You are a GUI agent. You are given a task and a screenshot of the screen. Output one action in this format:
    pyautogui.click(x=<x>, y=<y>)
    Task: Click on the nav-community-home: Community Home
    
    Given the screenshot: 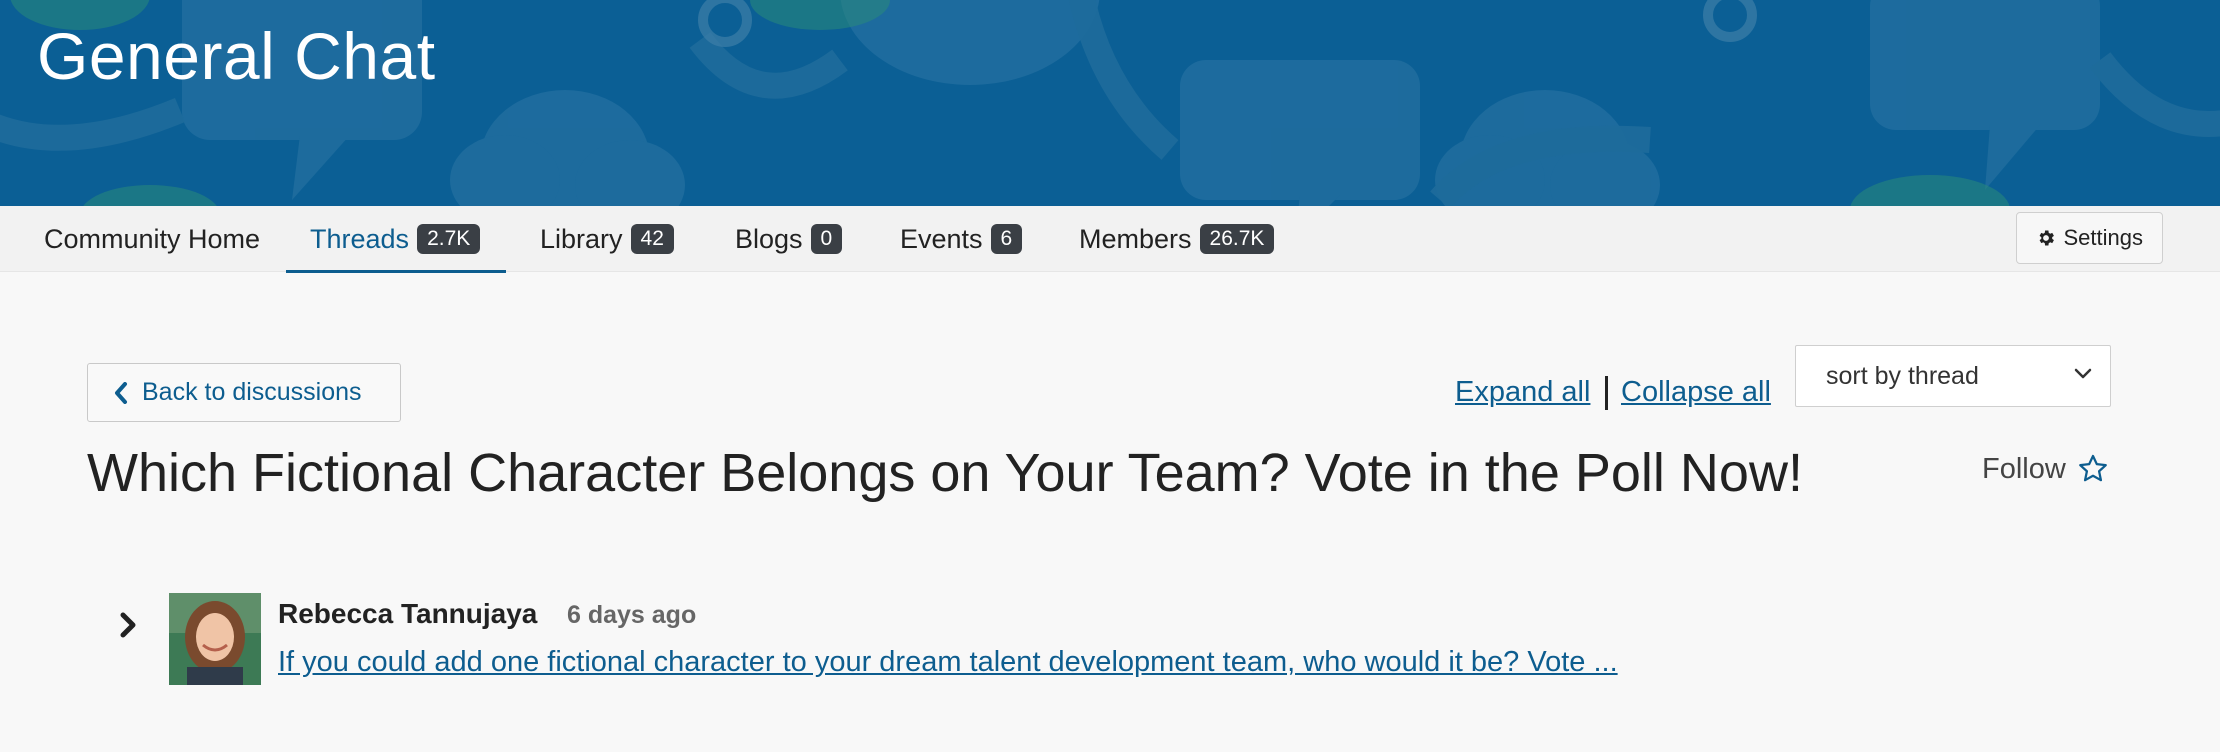 What is the action you would take?
    pyautogui.click(x=152, y=239)
    